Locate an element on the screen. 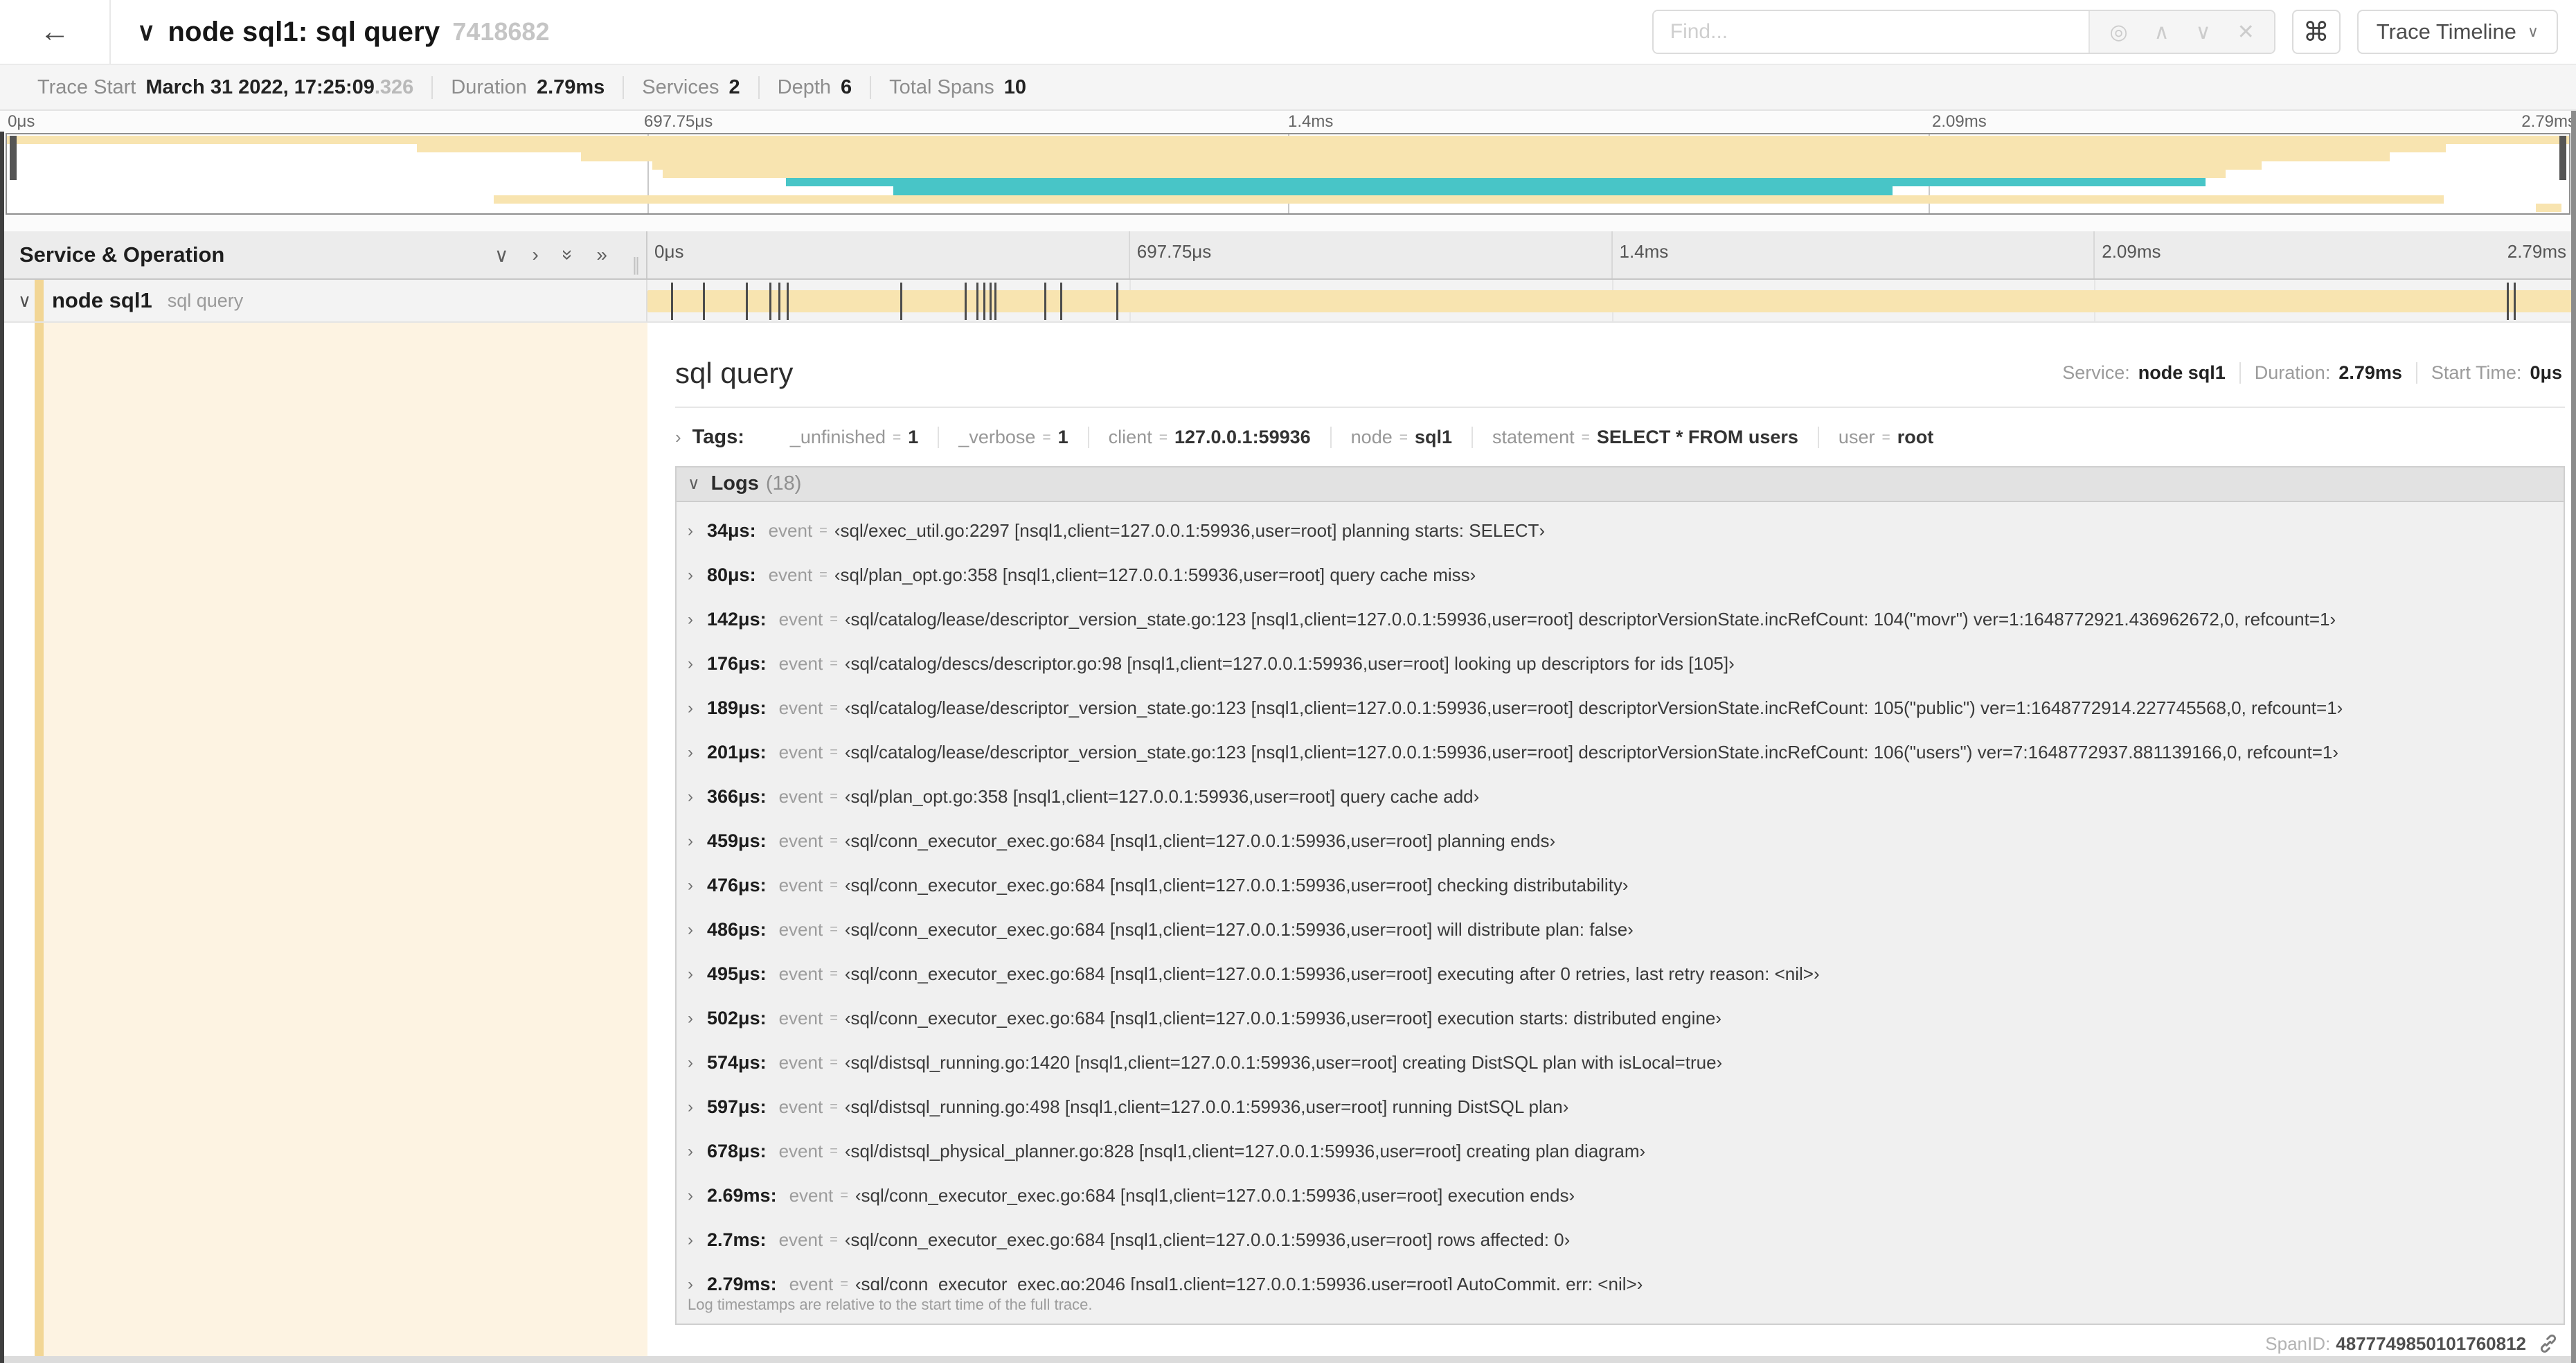 This screenshot has width=2576, height=1363. log-field-name: event is located at coordinates (801, 974).